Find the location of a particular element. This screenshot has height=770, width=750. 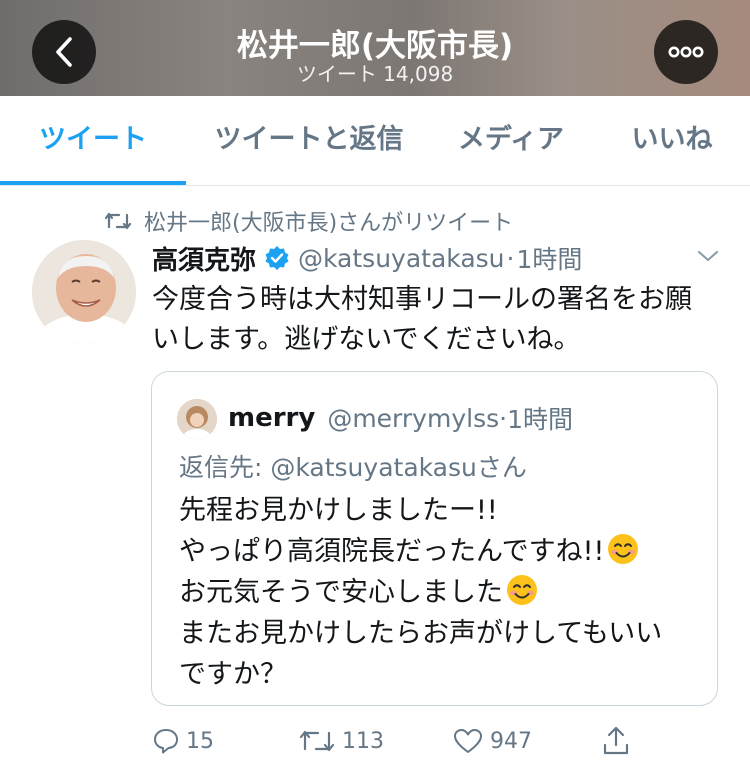

avatar-image is located at coordinates (84, 292).